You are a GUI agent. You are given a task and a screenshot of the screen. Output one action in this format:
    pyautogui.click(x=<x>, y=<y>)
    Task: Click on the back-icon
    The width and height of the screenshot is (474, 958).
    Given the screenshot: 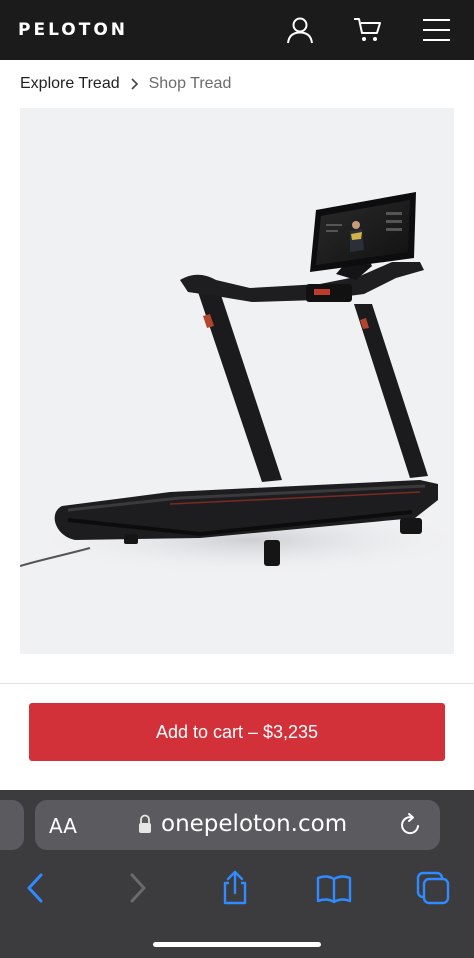 What is the action you would take?
    pyautogui.click(x=36, y=888)
    